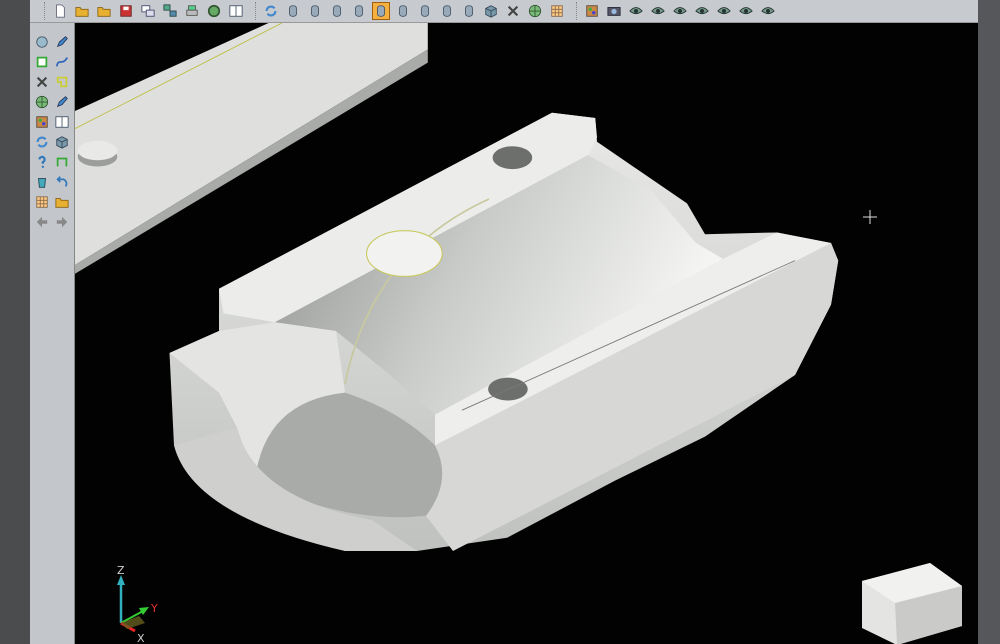 This screenshot has height=644, width=1000. I want to click on axis-label: Z, so click(121, 570).